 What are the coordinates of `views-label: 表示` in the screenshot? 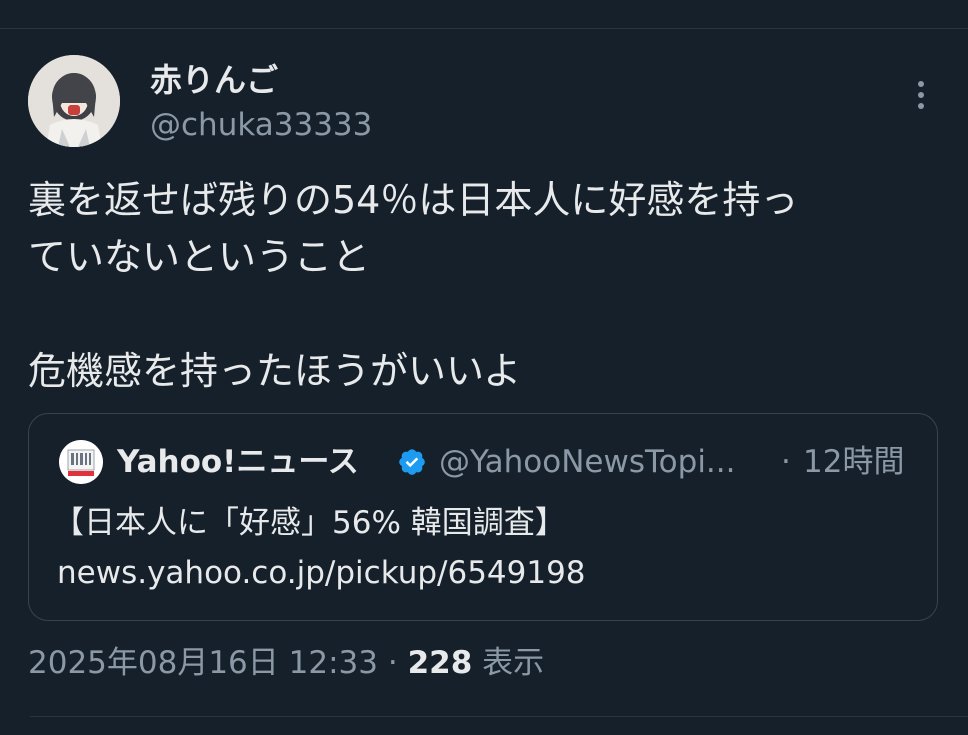 It's located at (513, 663).